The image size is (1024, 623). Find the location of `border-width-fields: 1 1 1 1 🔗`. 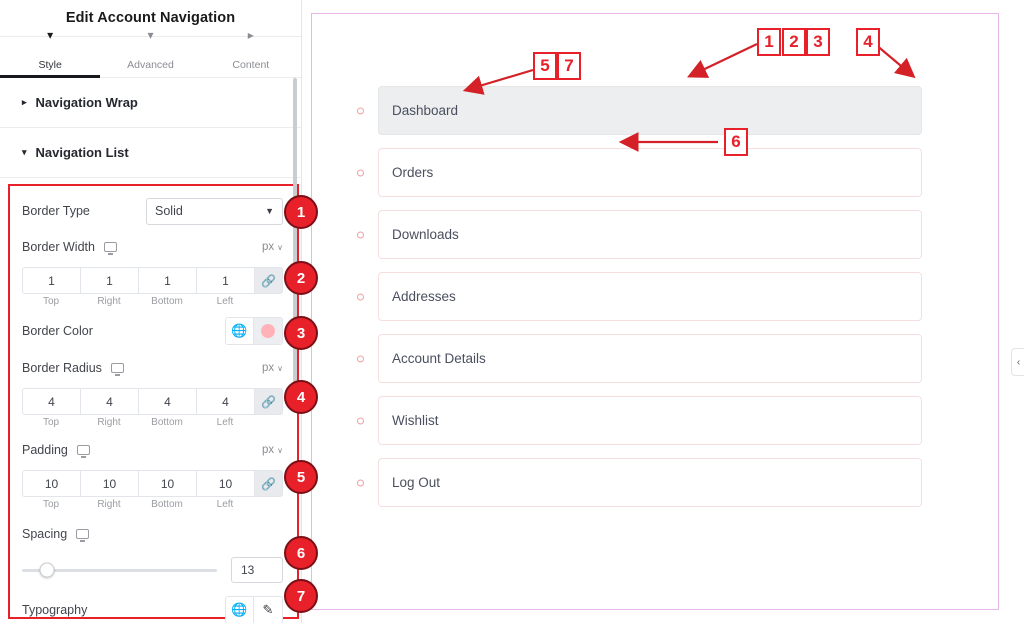

border-width-fields: 1 1 1 1 🔗 is located at coordinates (152, 280).